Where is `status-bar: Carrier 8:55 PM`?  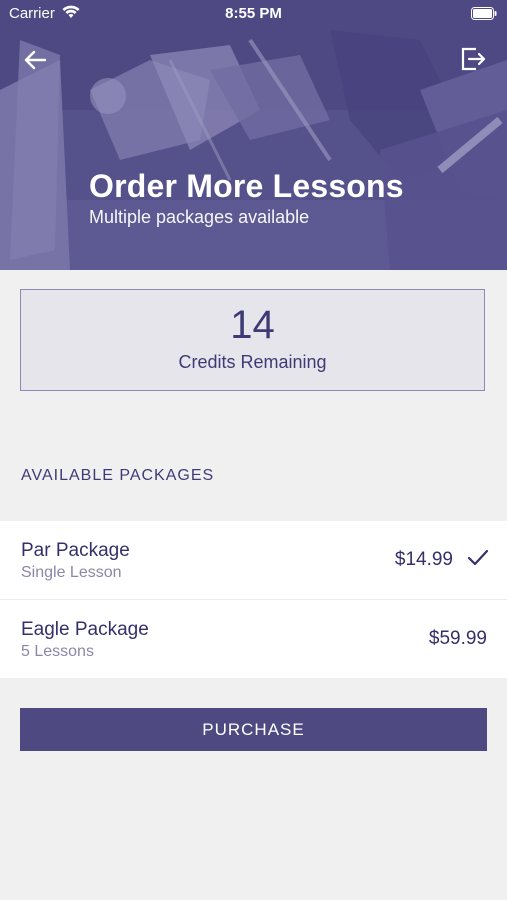
status-bar: Carrier 8:55 PM is located at coordinates (253, 14).